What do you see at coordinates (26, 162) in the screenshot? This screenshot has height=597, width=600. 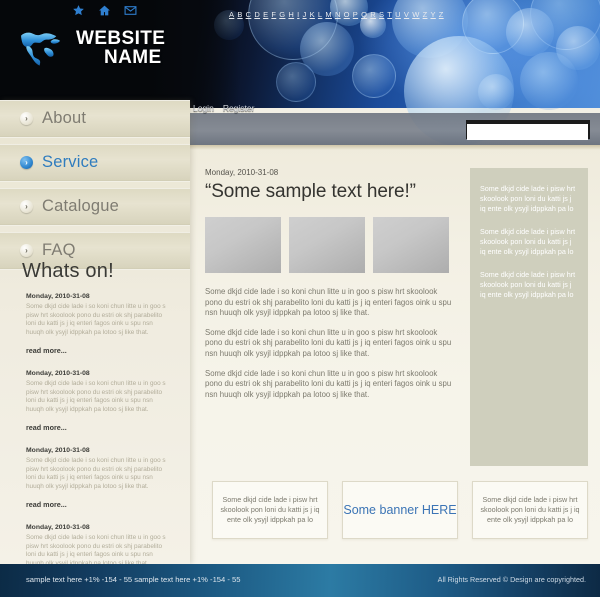 I see `chevron-right-icon-active: ›` at bounding box center [26, 162].